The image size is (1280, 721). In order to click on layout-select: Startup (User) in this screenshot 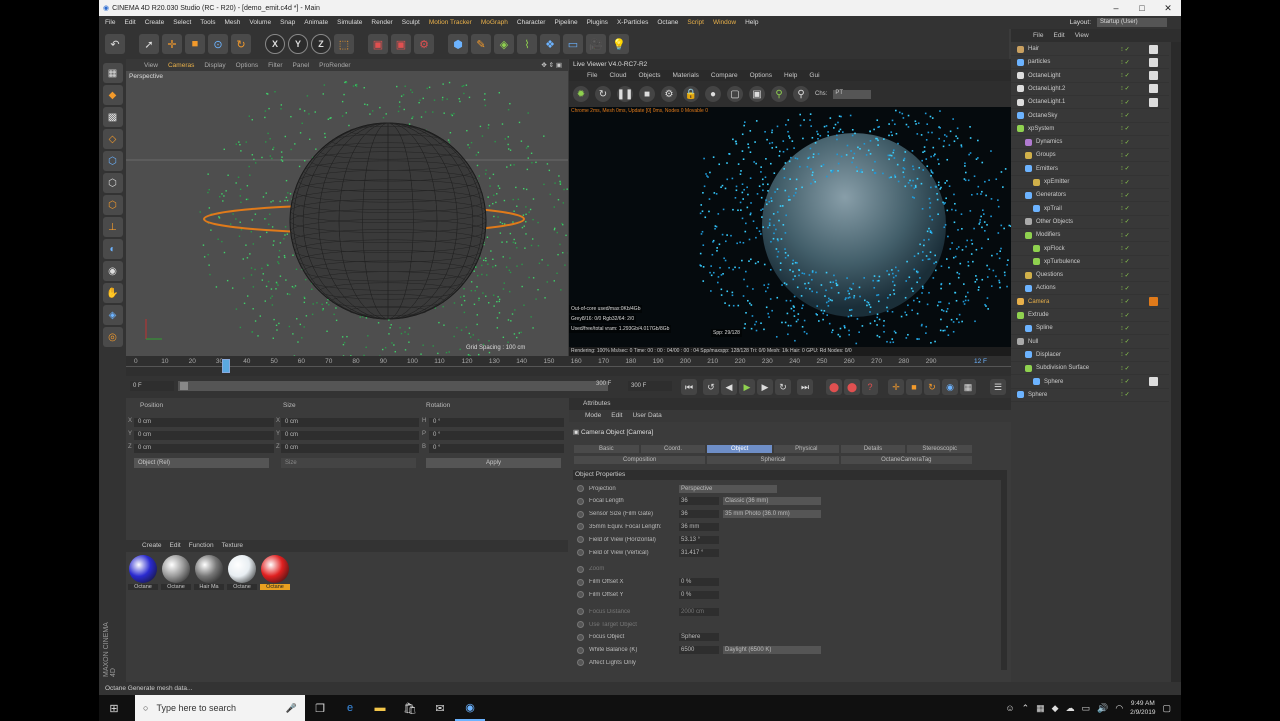, I will do `click(1132, 22)`.